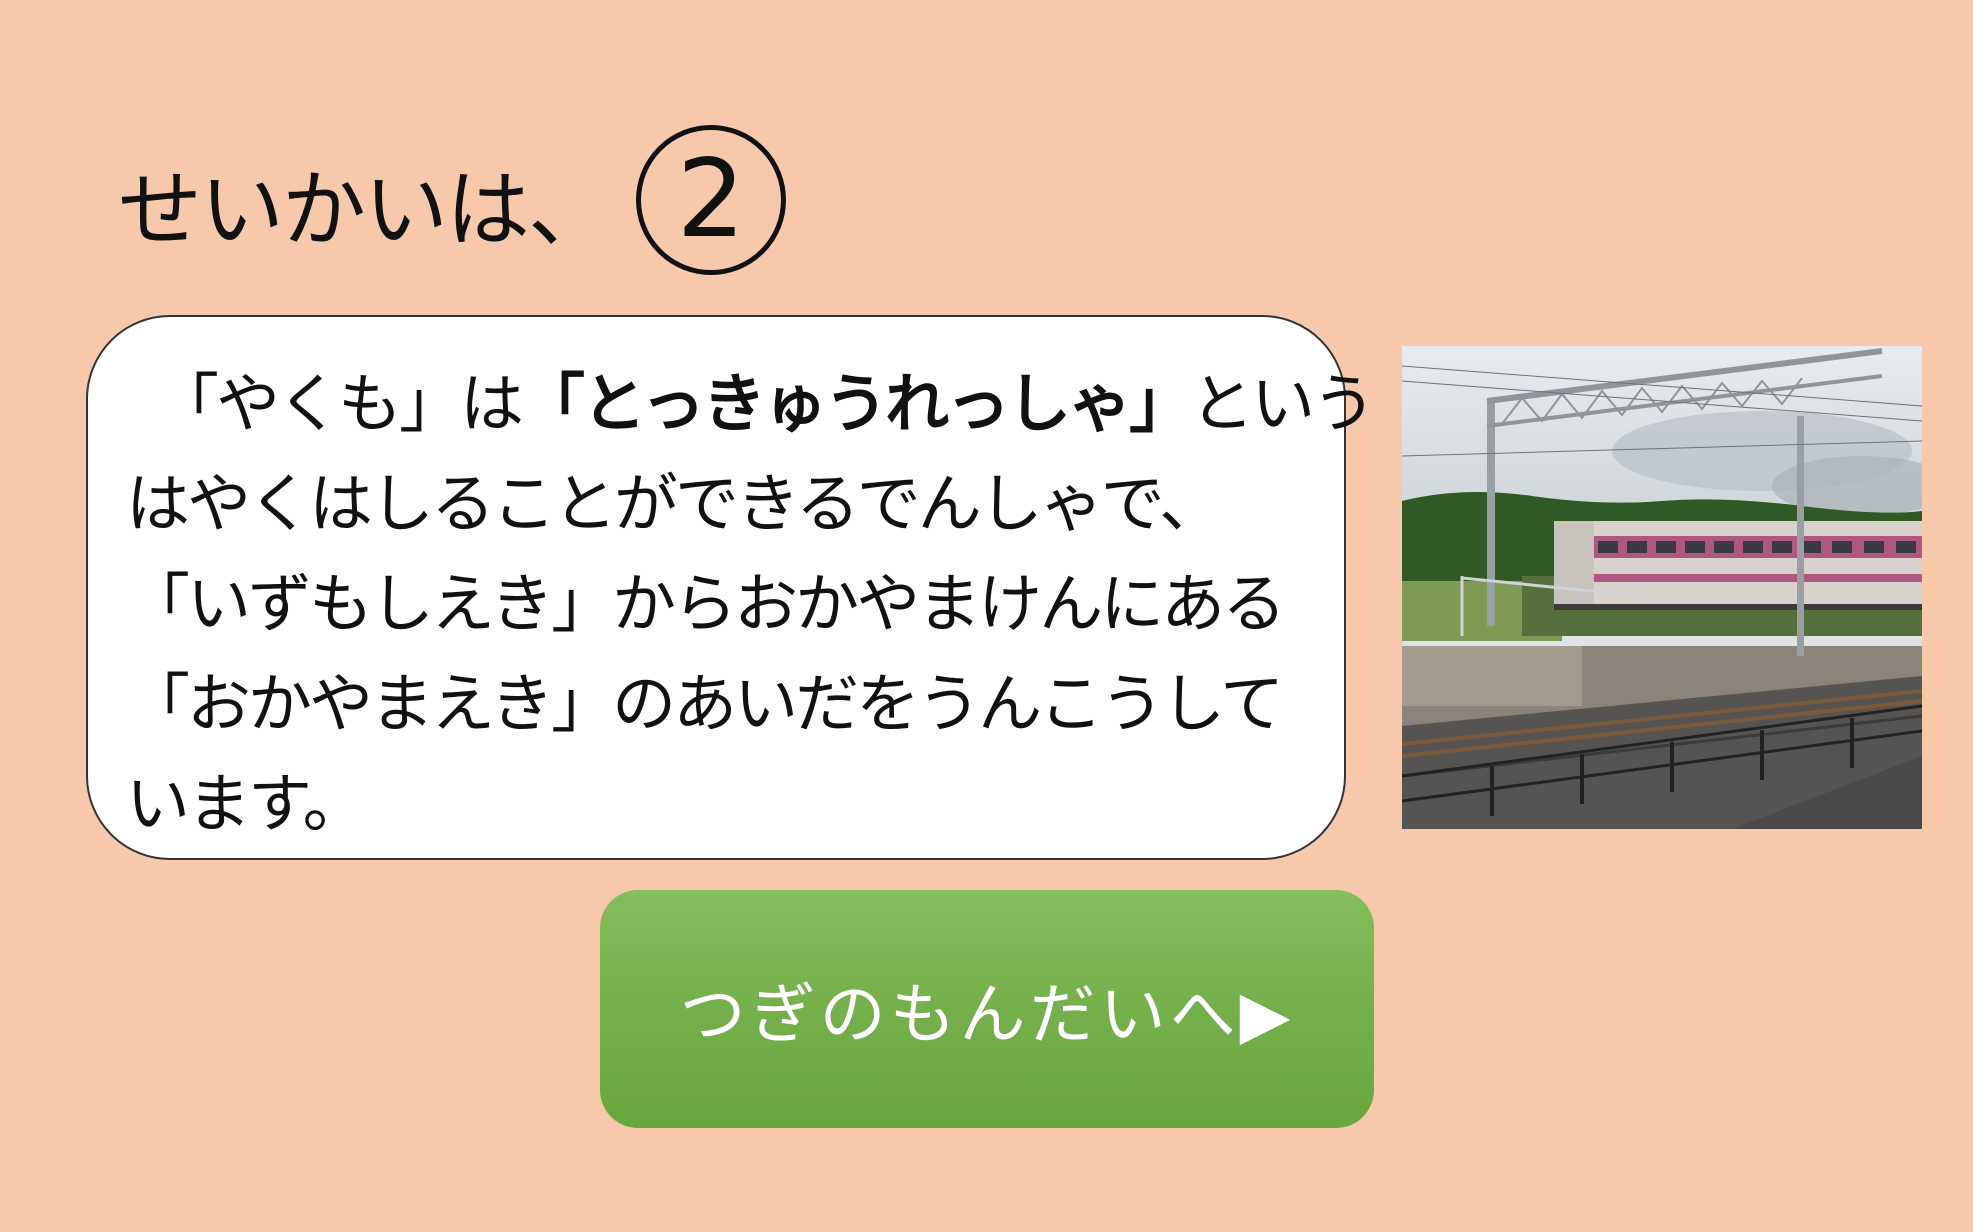  I want to click on explanation-line-3: 「いずもしえき」からおかやまけんにある, so click(706, 605).